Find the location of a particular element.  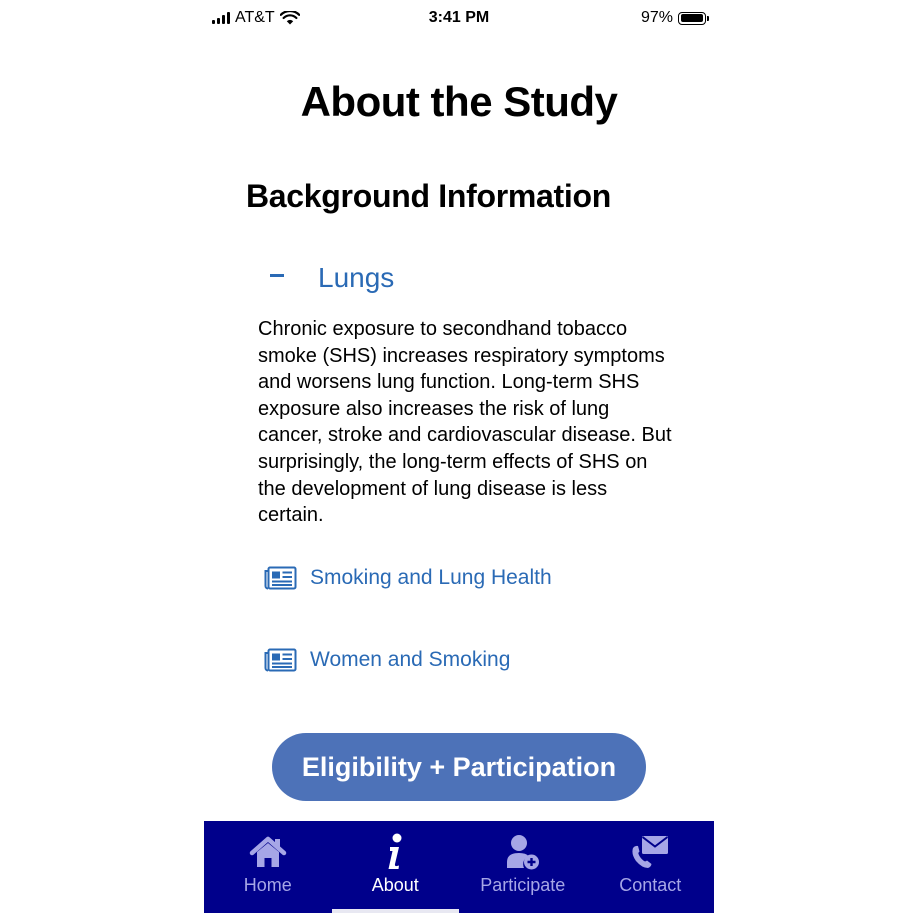

link-label: Women and Smoking is located at coordinates (410, 660).